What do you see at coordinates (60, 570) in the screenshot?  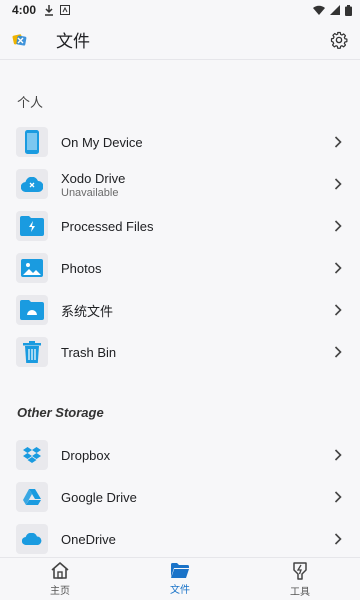 I see `home-icon` at bounding box center [60, 570].